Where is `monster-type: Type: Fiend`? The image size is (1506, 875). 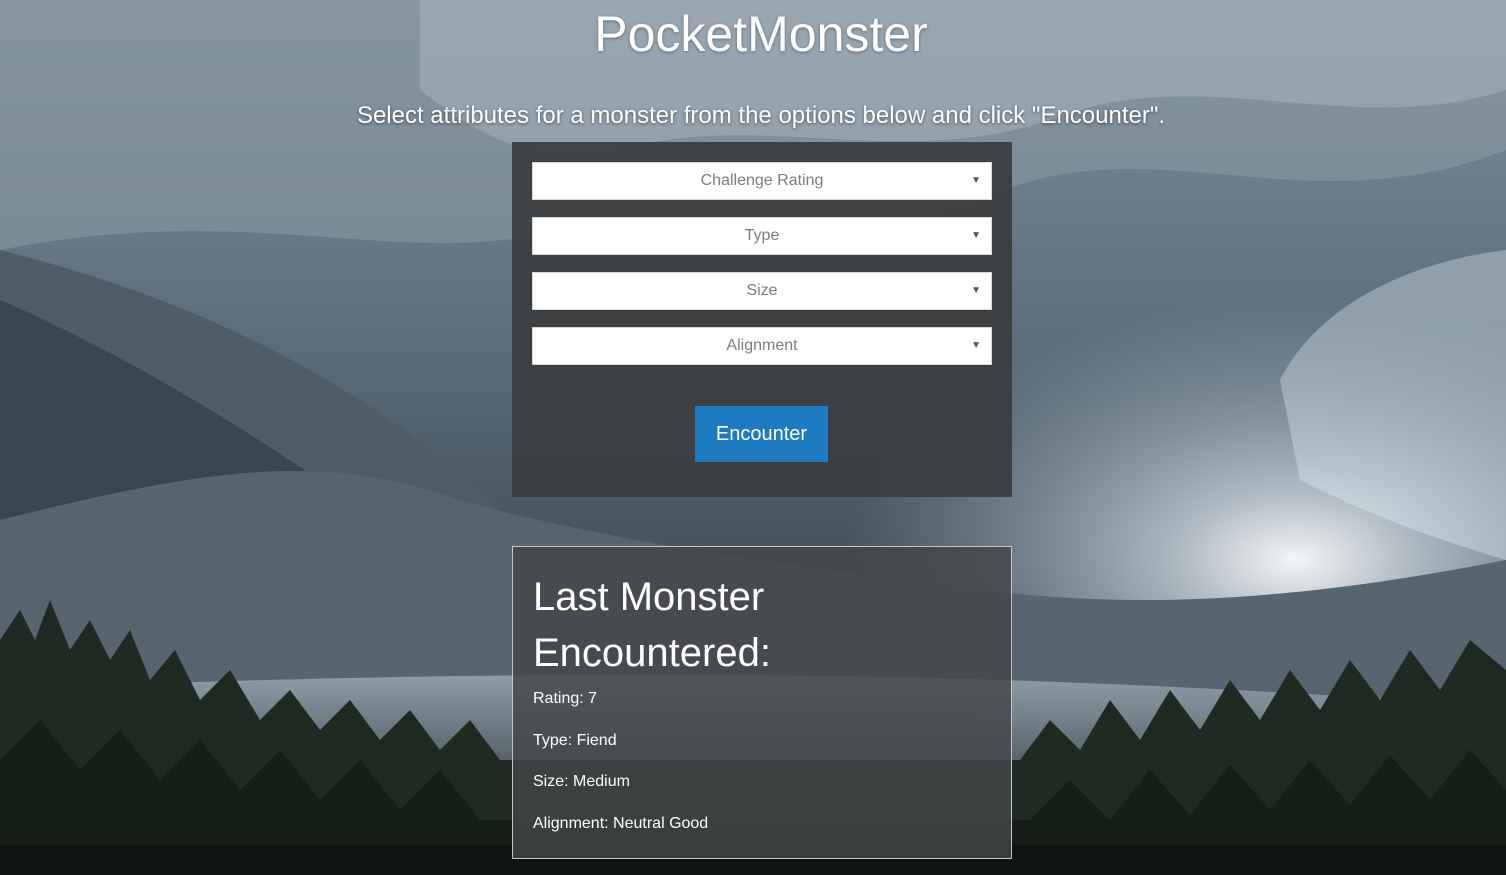 monster-type: Type: Fiend is located at coordinates (575, 740).